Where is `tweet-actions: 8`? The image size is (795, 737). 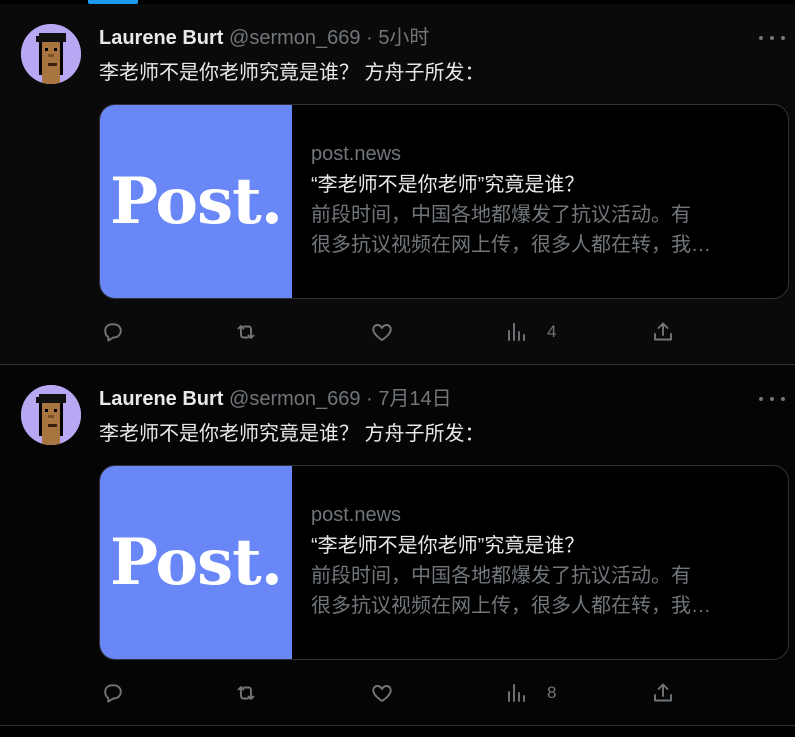 tweet-actions: 8 is located at coordinates (397, 693).